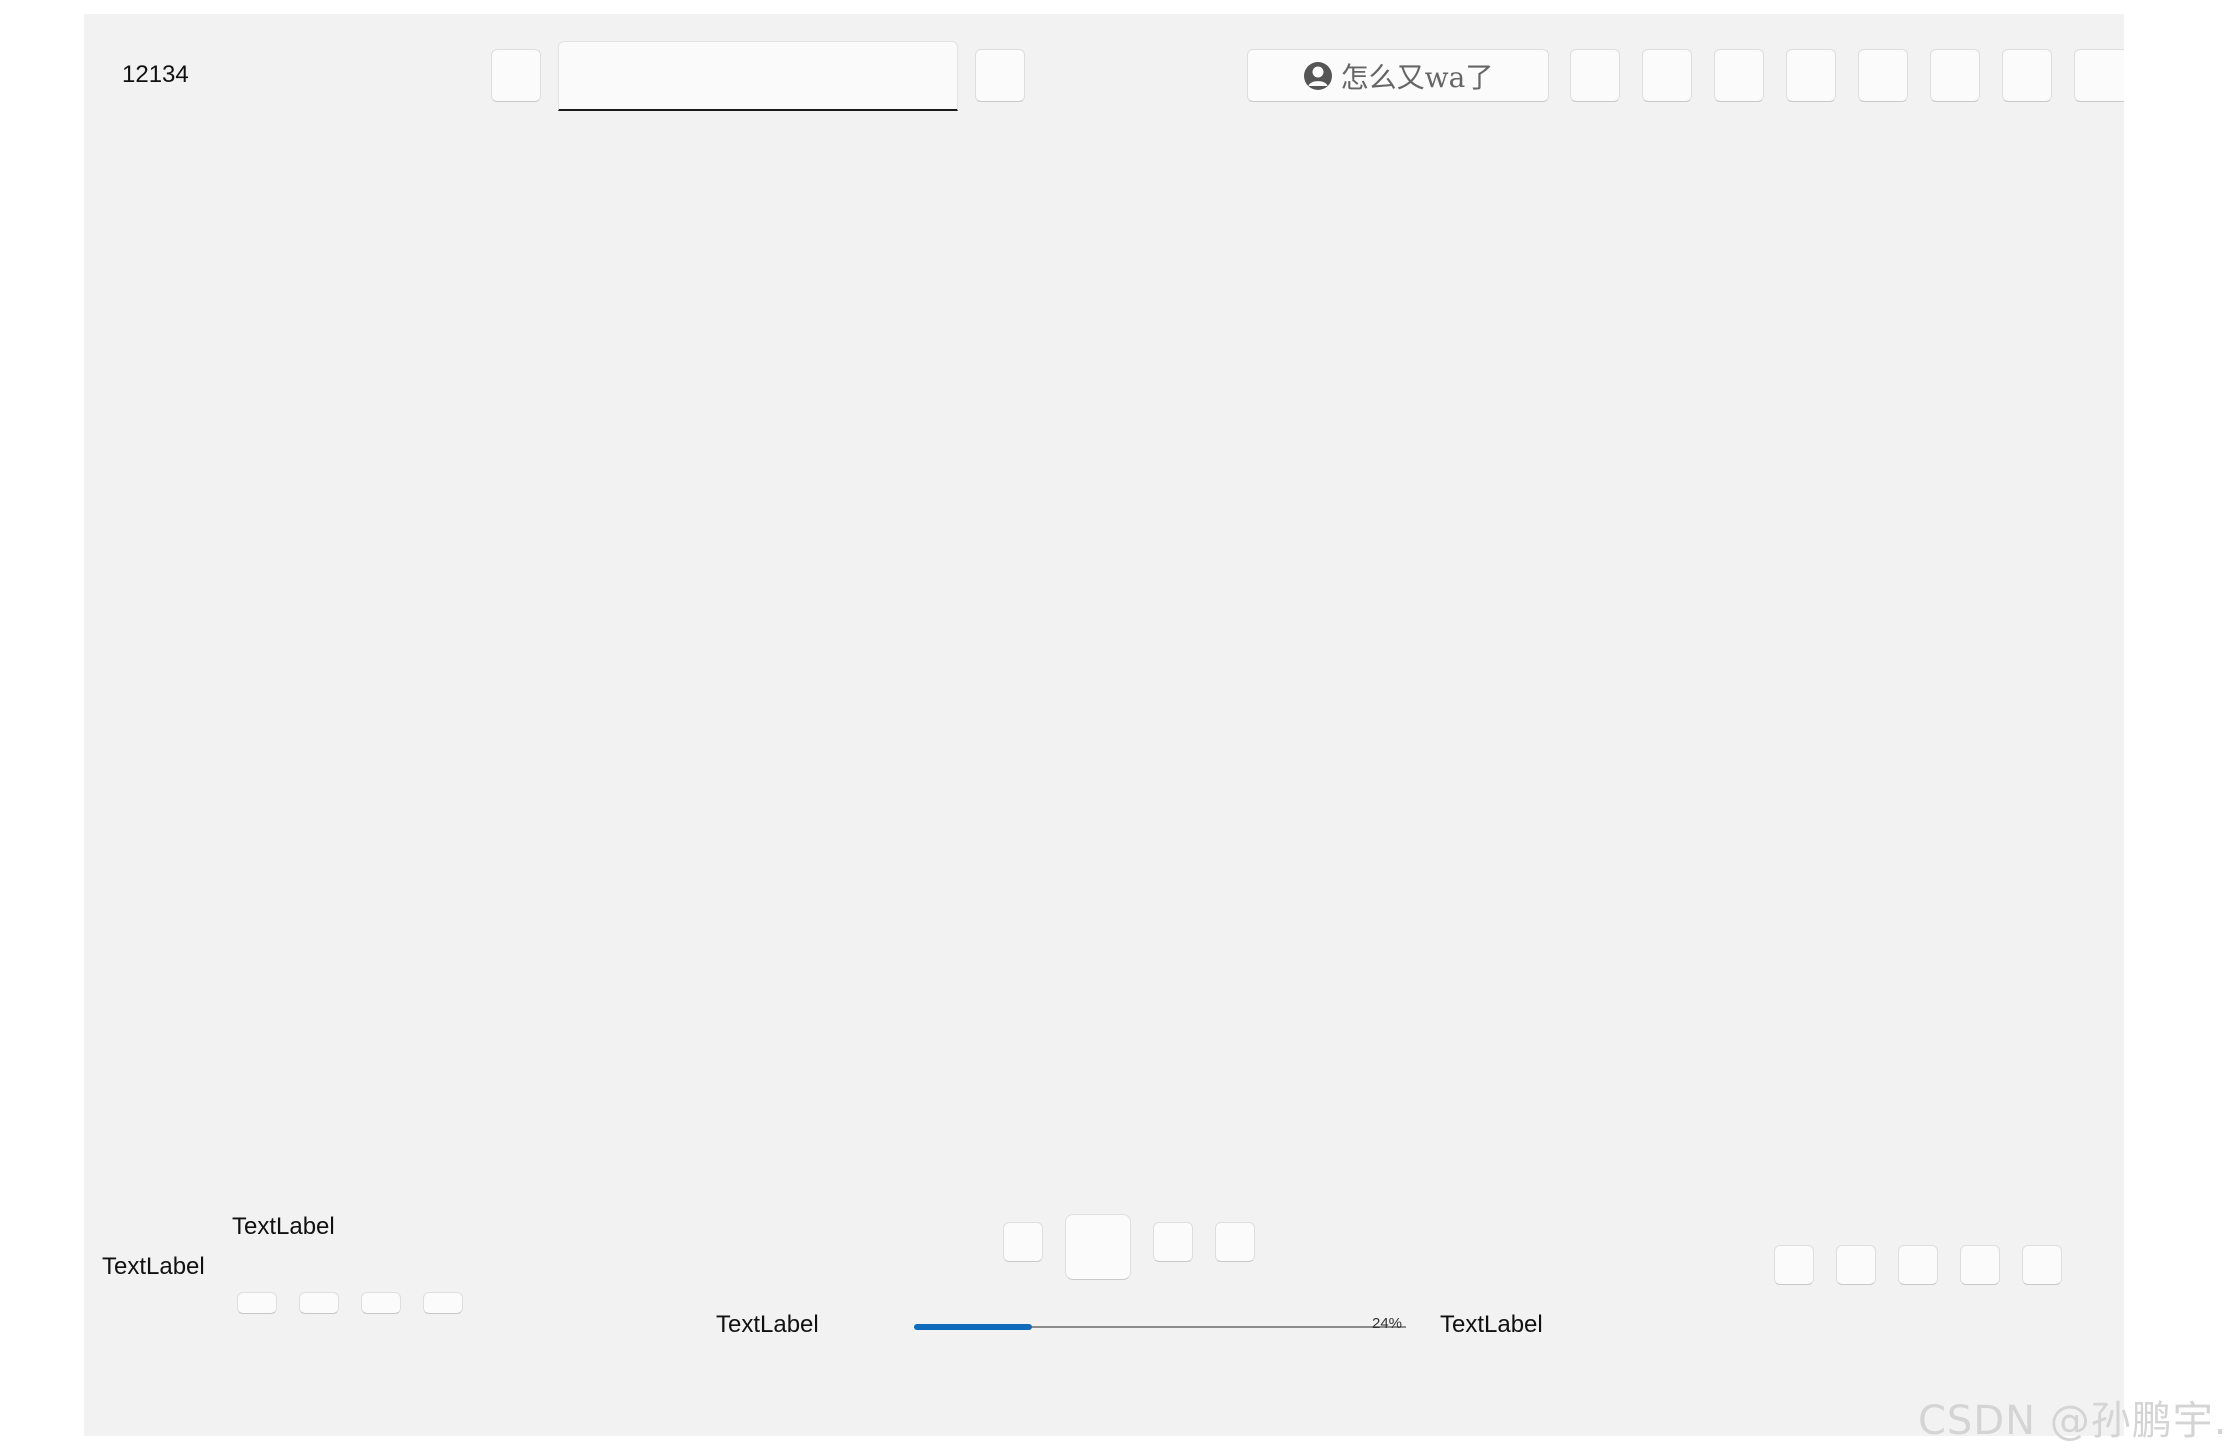 The height and width of the screenshot is (1448, 2224). Describe the element at coordinates (1417, 77) in the screenshot. I see `user-name: 怎么又wa了` at that location.